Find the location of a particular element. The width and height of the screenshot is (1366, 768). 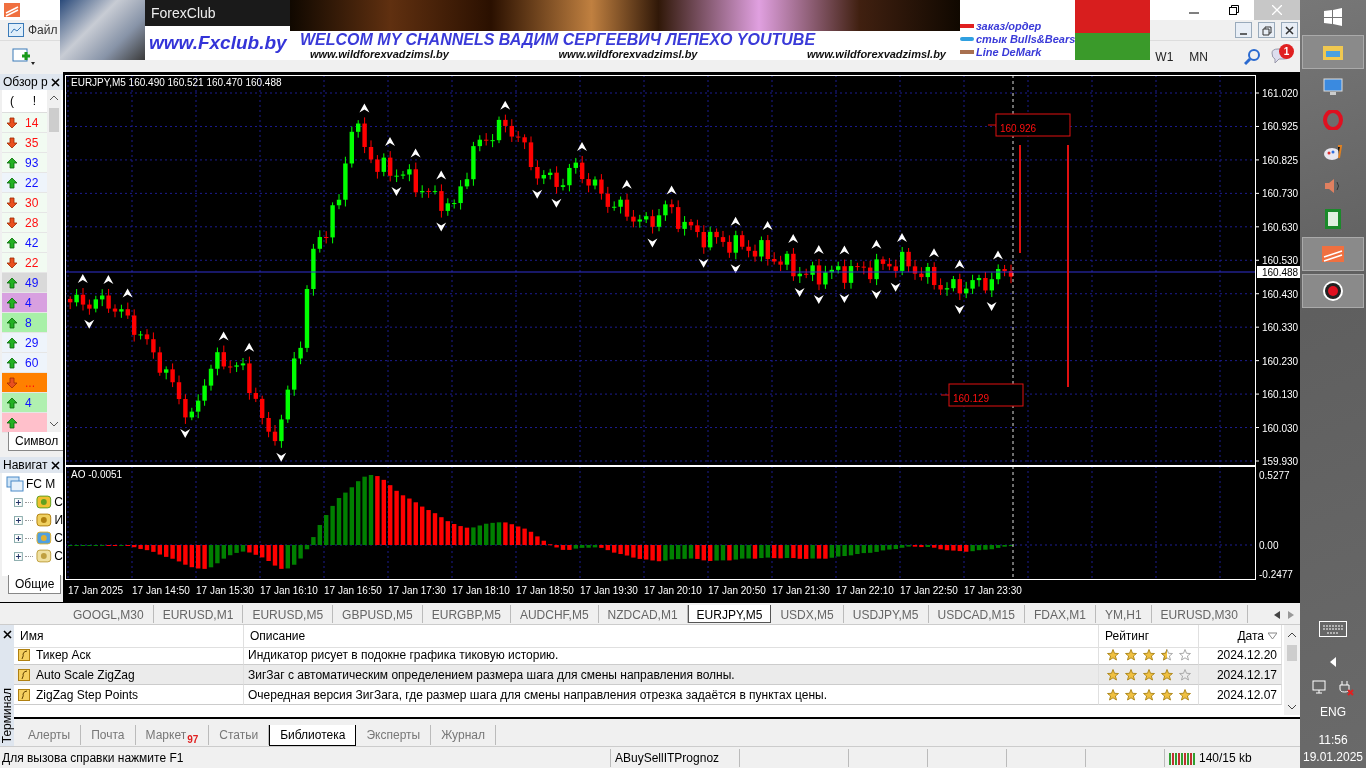

price-tick: 159.930 is located at coordinates (1280, 461).